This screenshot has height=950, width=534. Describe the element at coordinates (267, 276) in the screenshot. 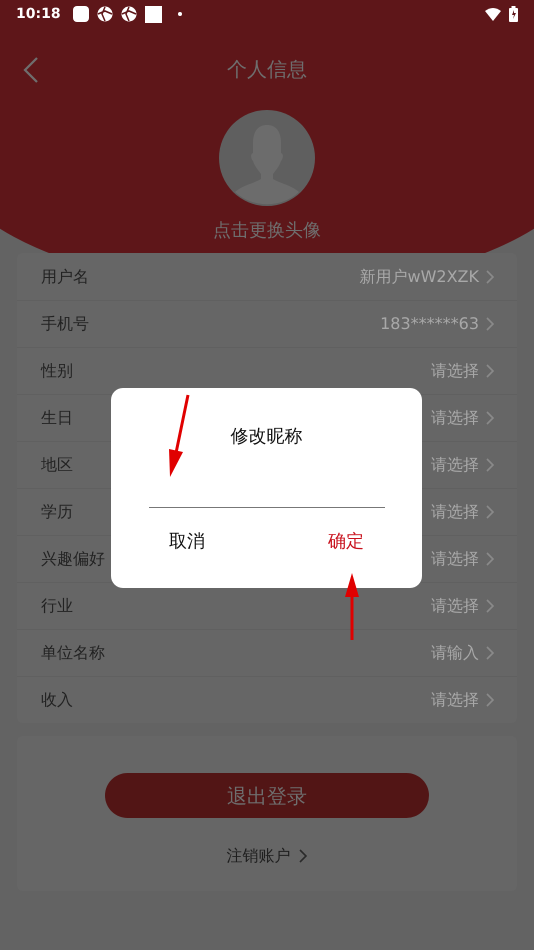

I see `profile-row: 用户名 新用户wW2XZK` at that location.